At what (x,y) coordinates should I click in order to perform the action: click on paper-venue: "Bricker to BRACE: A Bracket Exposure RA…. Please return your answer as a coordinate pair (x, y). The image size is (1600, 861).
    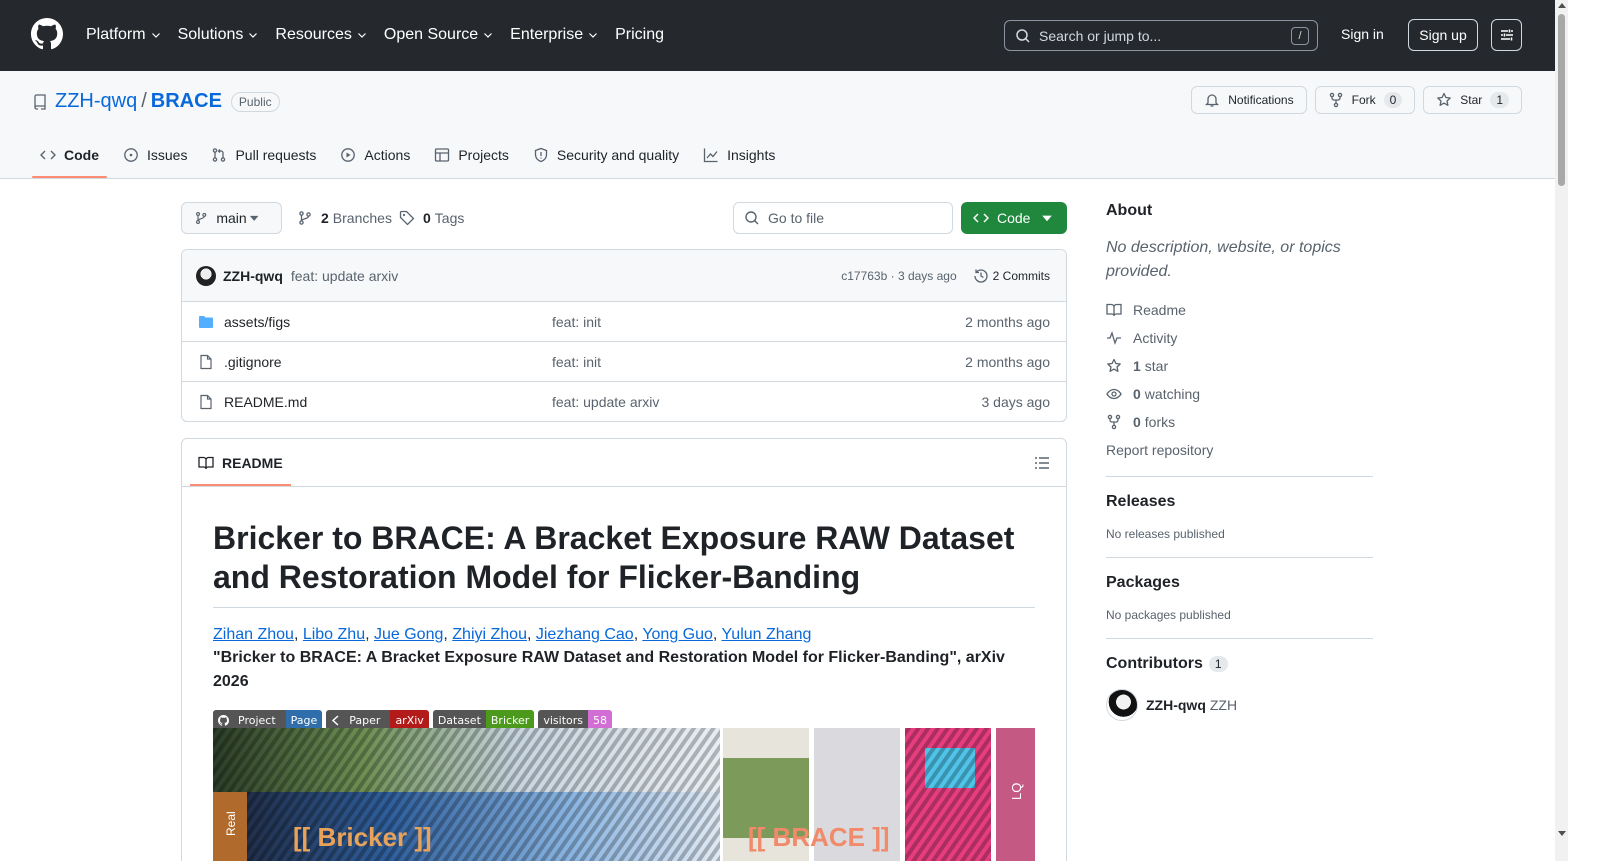
    Looking at the image, I should click on (609, 669).